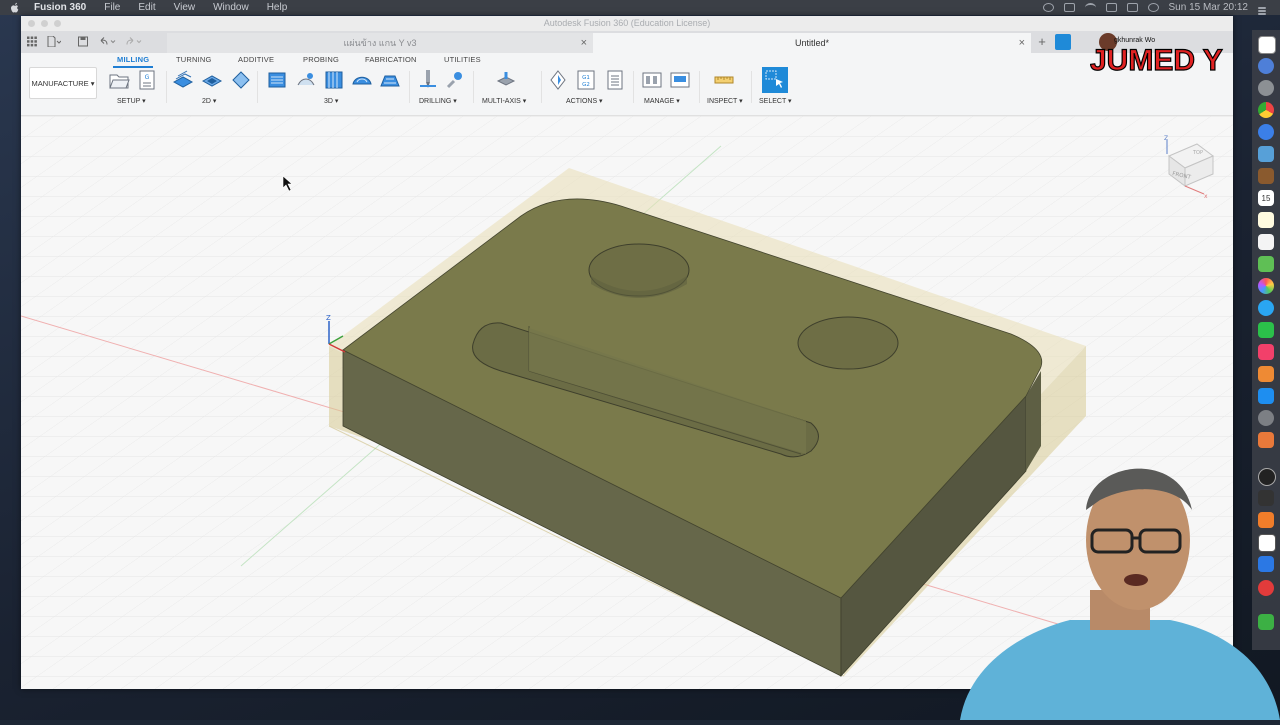 This screenshot has width=1280, height=725. What do you see at coordinates (438, 101) in the screenshot?
I see `group-drilling: DRILLING ▾` at bounding box center [438, 101].